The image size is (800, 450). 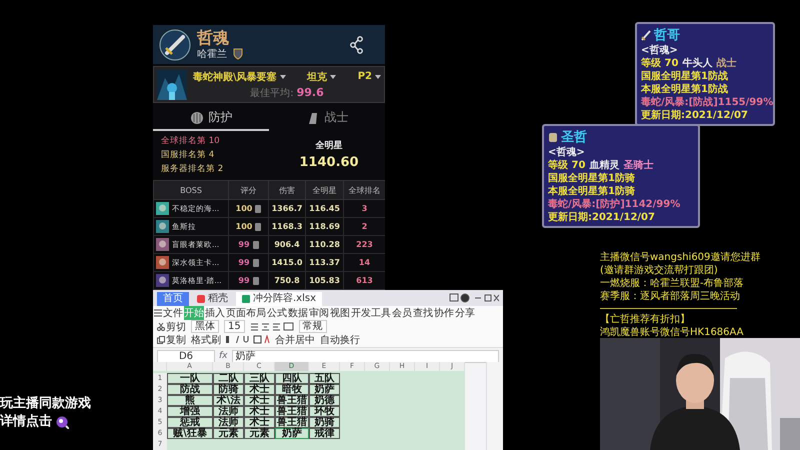 I want to click on table-cell: 奶骑, so click(x=324, y=422).